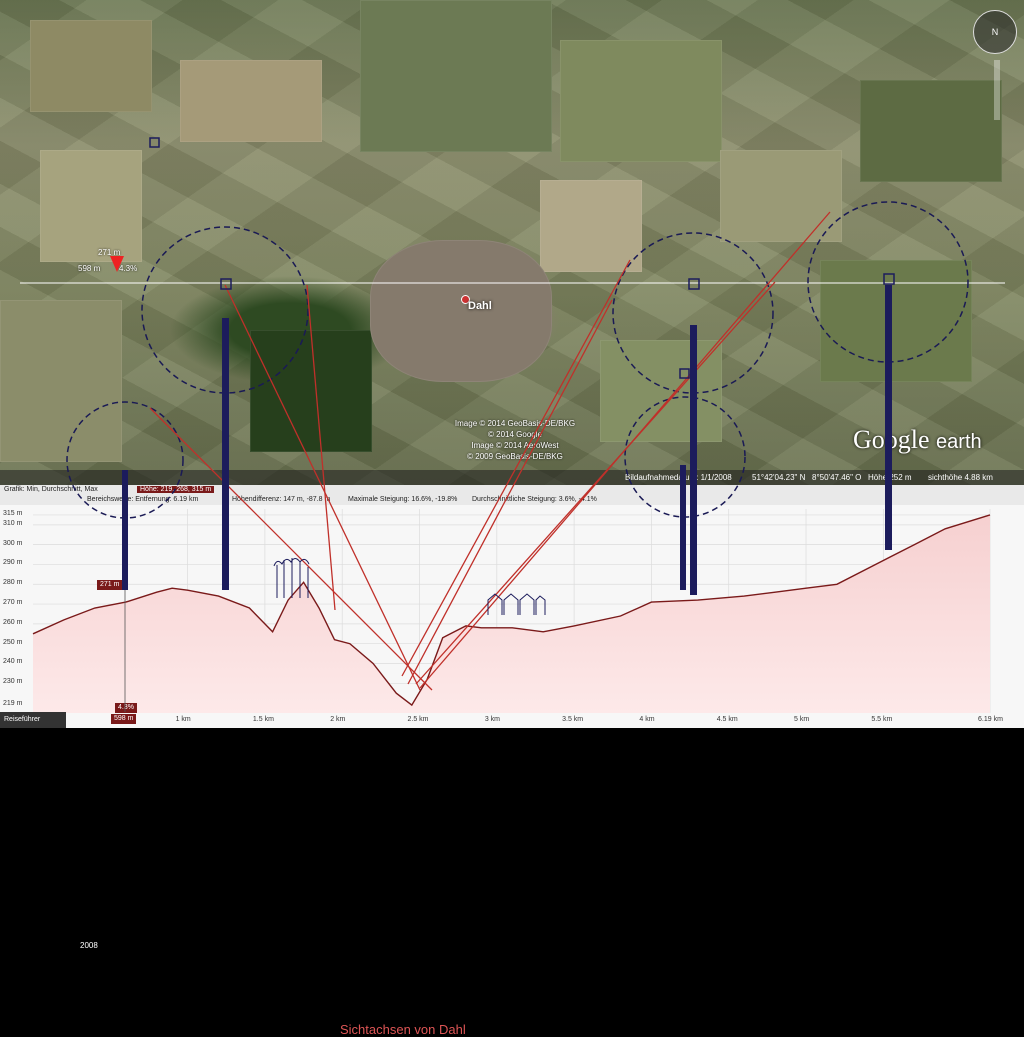 This screenshot has width=1024, height=1037. What do you see at coordinates (311, 391) in the screenshot?
I see `forest-area` at bounding box center [311, 391].